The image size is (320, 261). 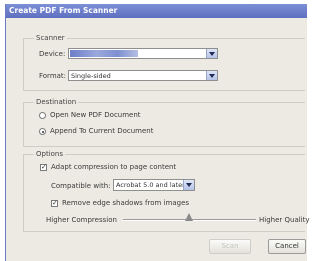 I want to click on append-current-document-radio, so click(x=42, y=131).